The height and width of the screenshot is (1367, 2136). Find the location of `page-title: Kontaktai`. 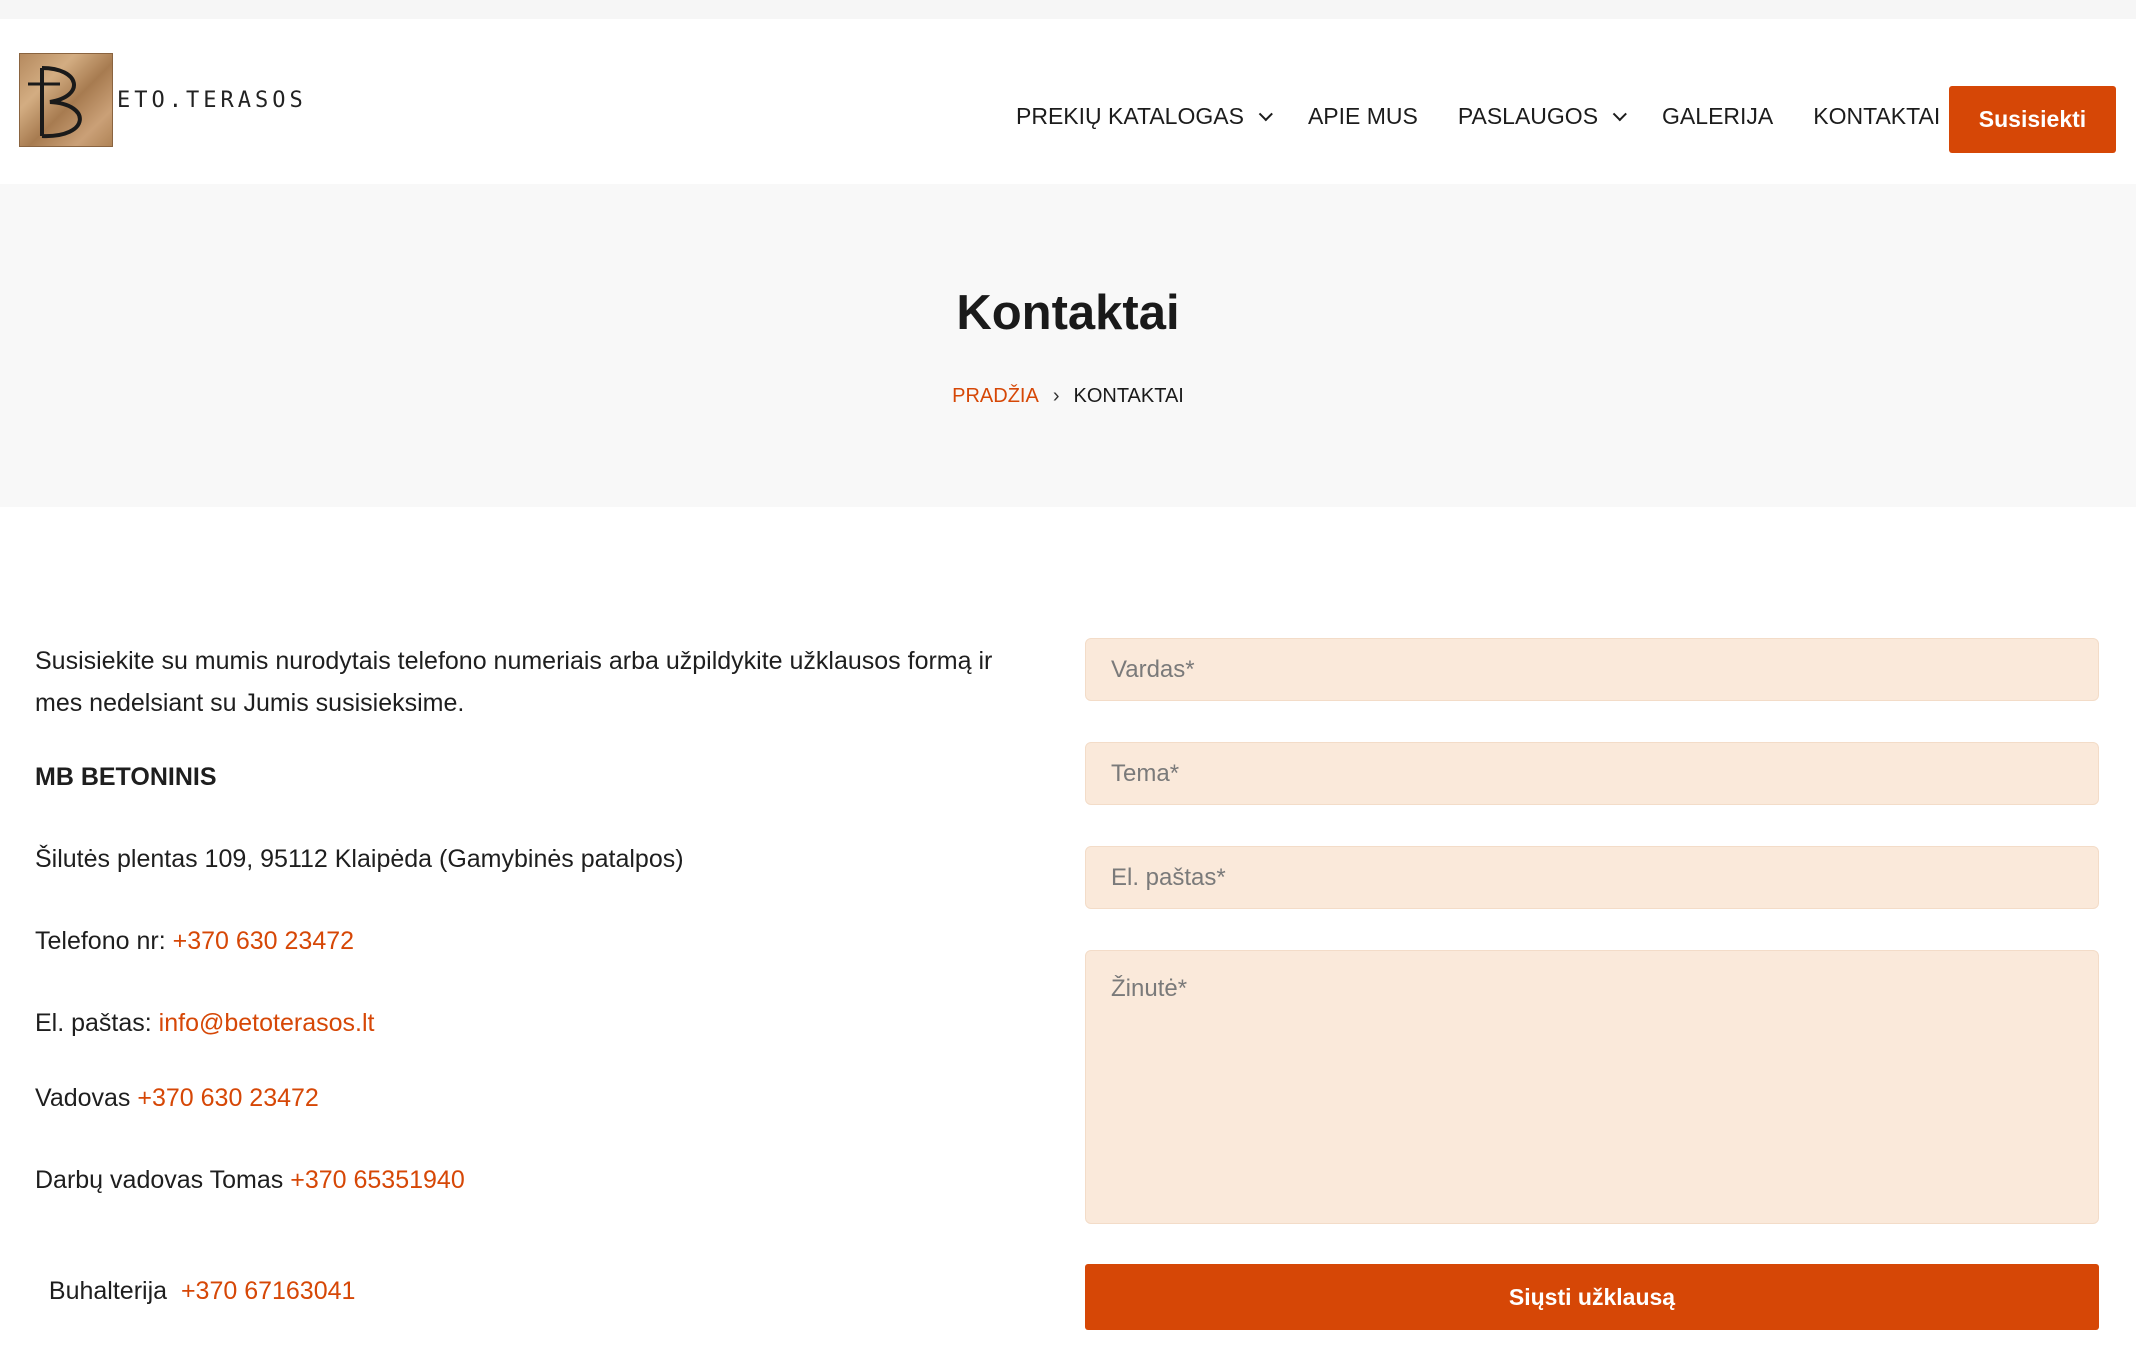

page-title: Kontaktai is located at coordinates (1068, 313).